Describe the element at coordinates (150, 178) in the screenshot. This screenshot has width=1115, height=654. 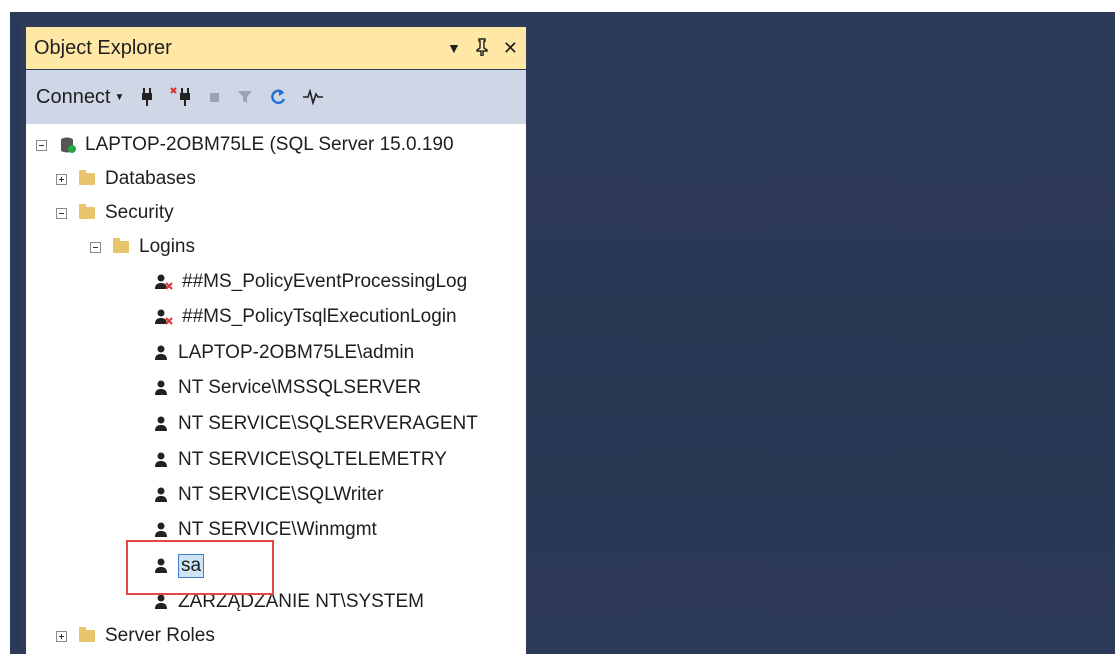
I see `databases-label: Databases` at that location.